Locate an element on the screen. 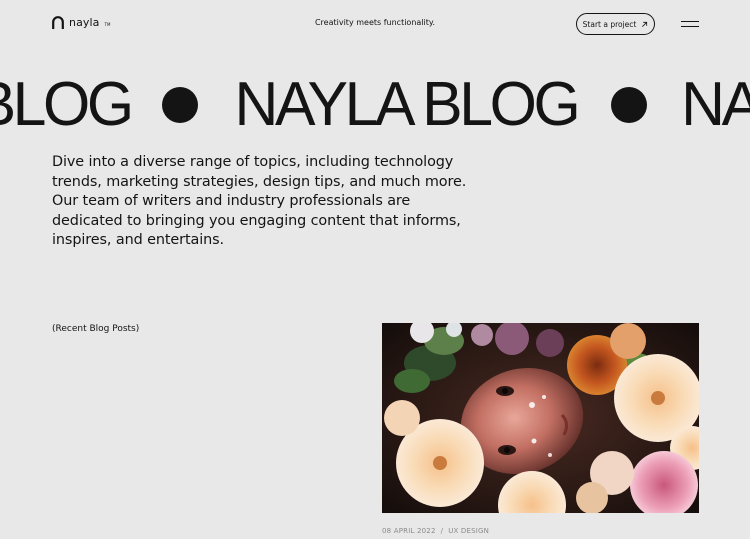 The width and height of the screenshot is (750, 539). marquee-word: BLOG is located at coordinates (67, 104).